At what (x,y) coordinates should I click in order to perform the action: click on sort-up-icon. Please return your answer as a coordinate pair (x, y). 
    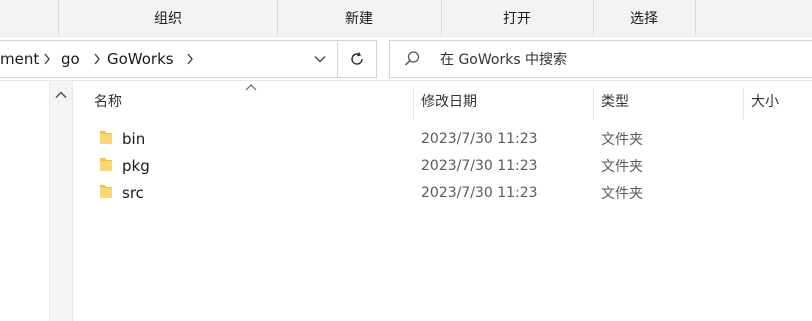
    Looking at the image, I should click on (251, 87).